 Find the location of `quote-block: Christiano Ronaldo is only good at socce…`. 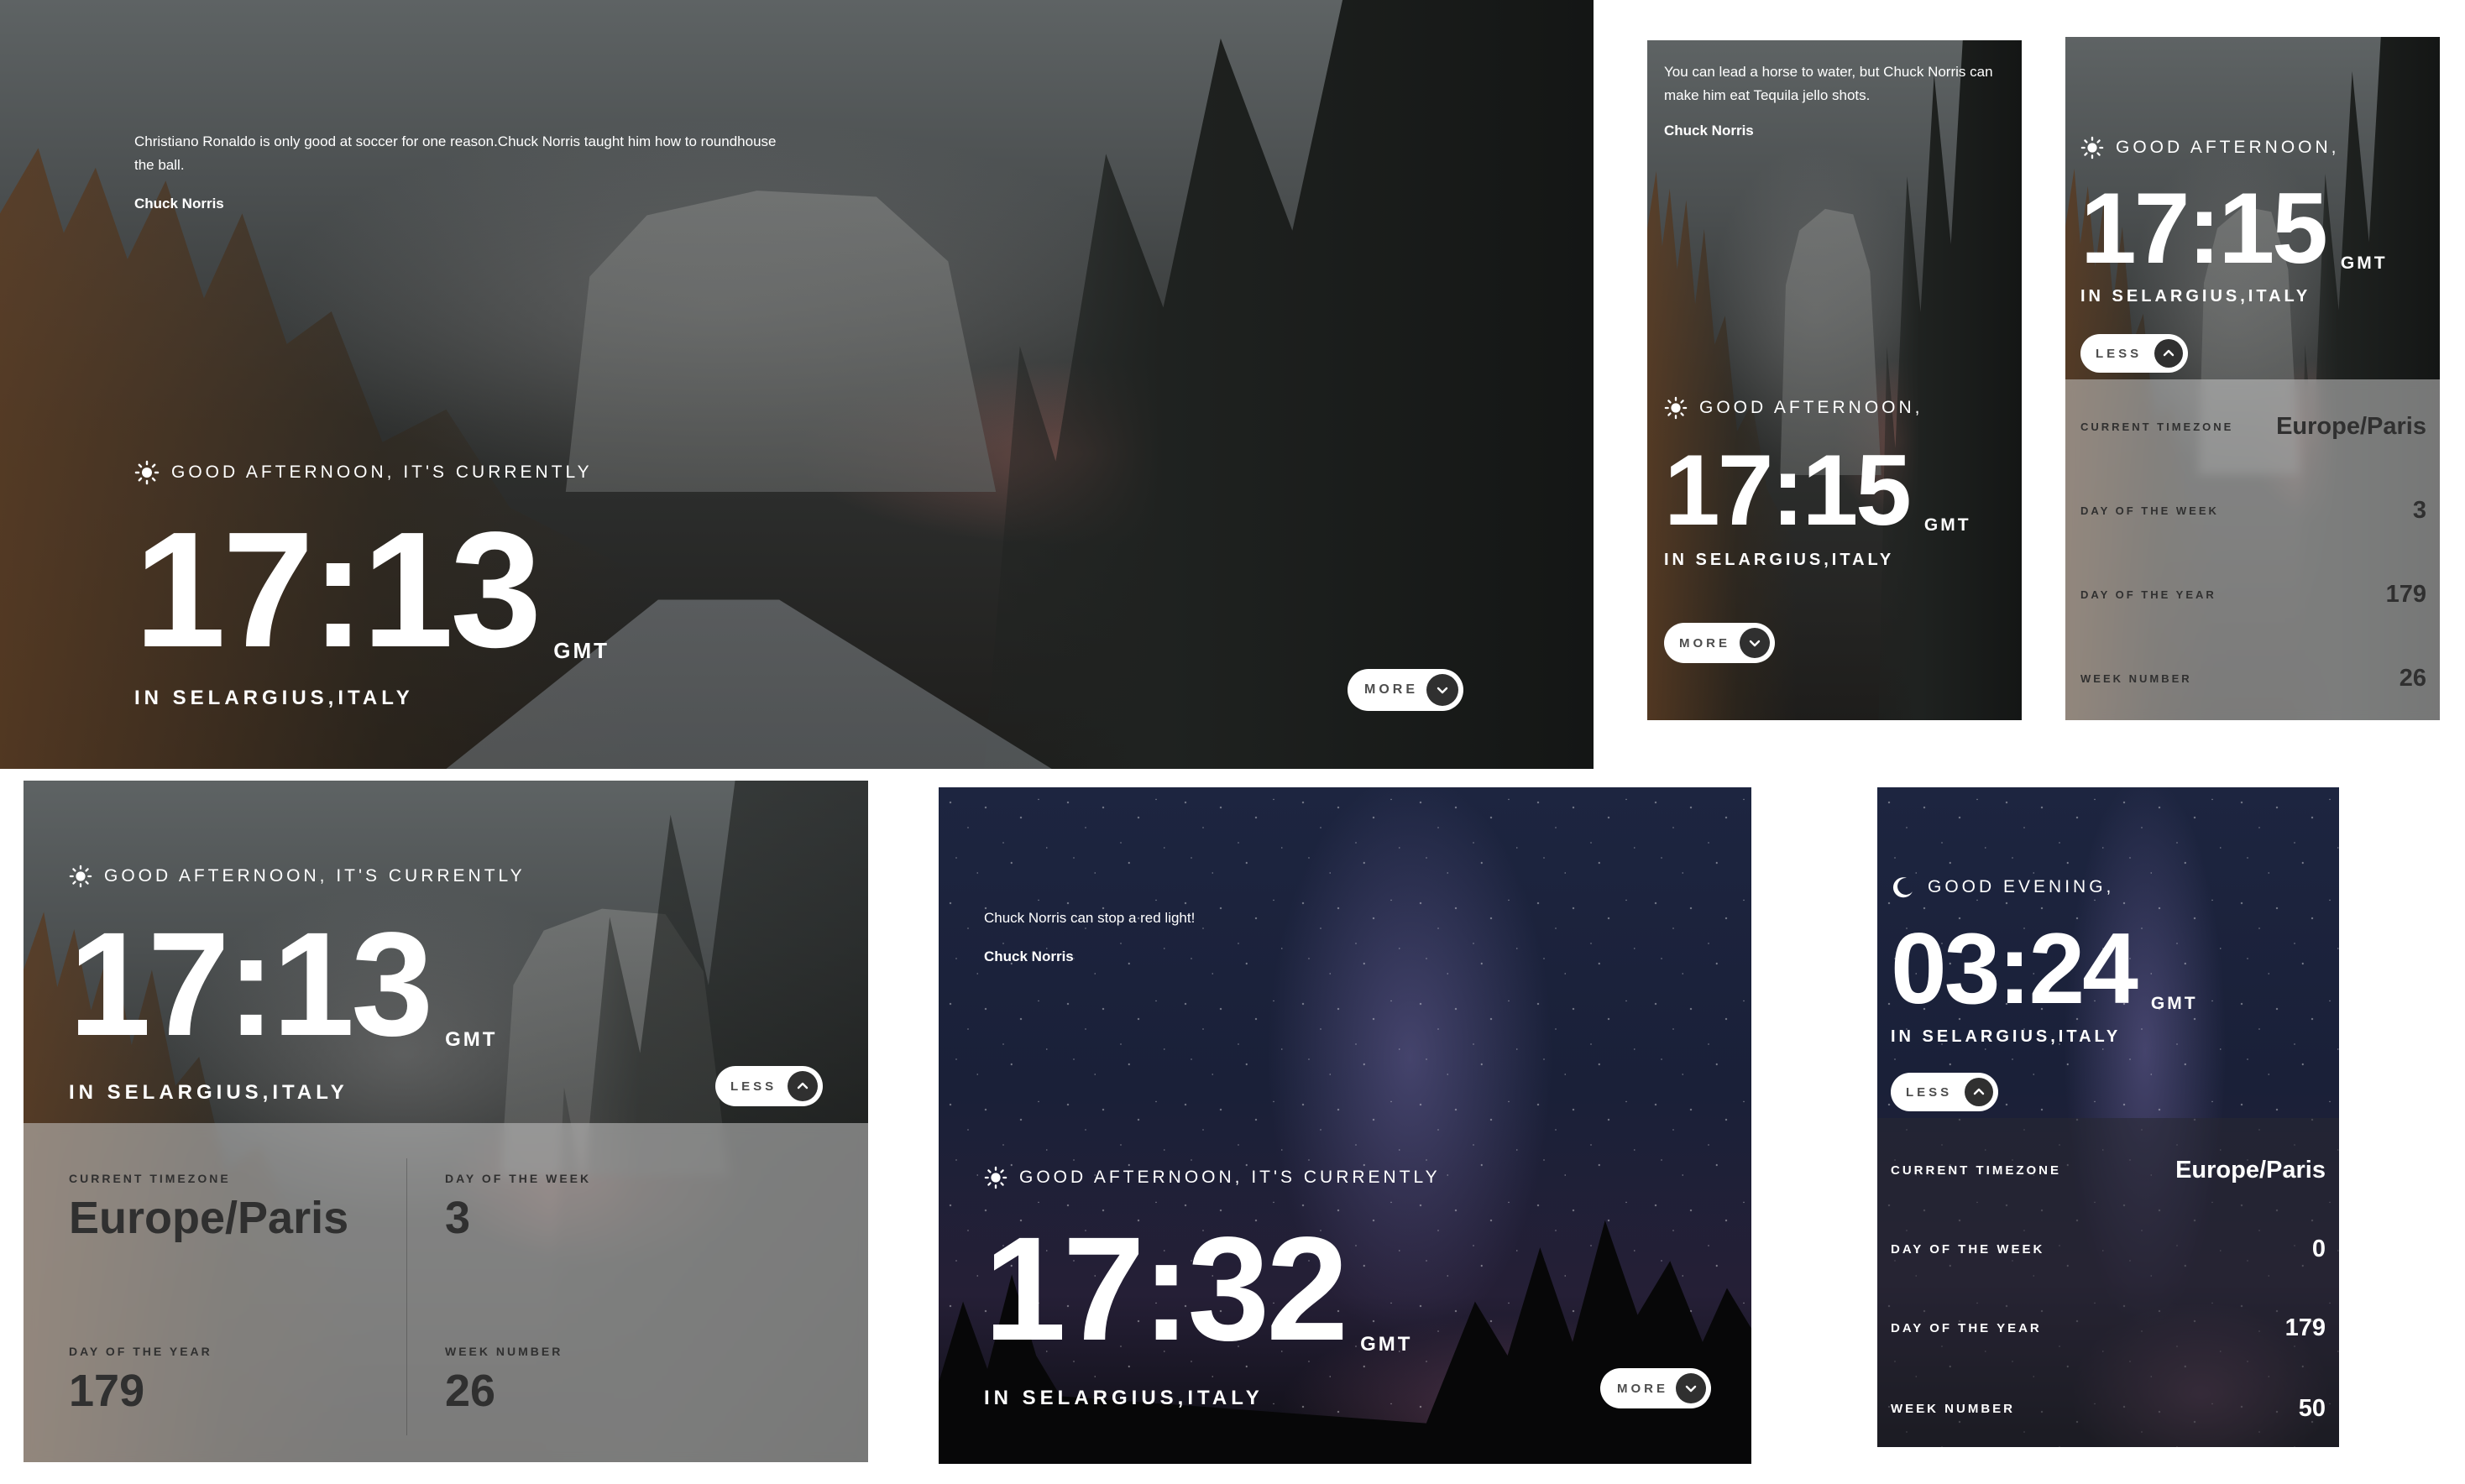

quote-block: Christiano Ronaldo is only good at socce… is located at coordinates (461, 171).